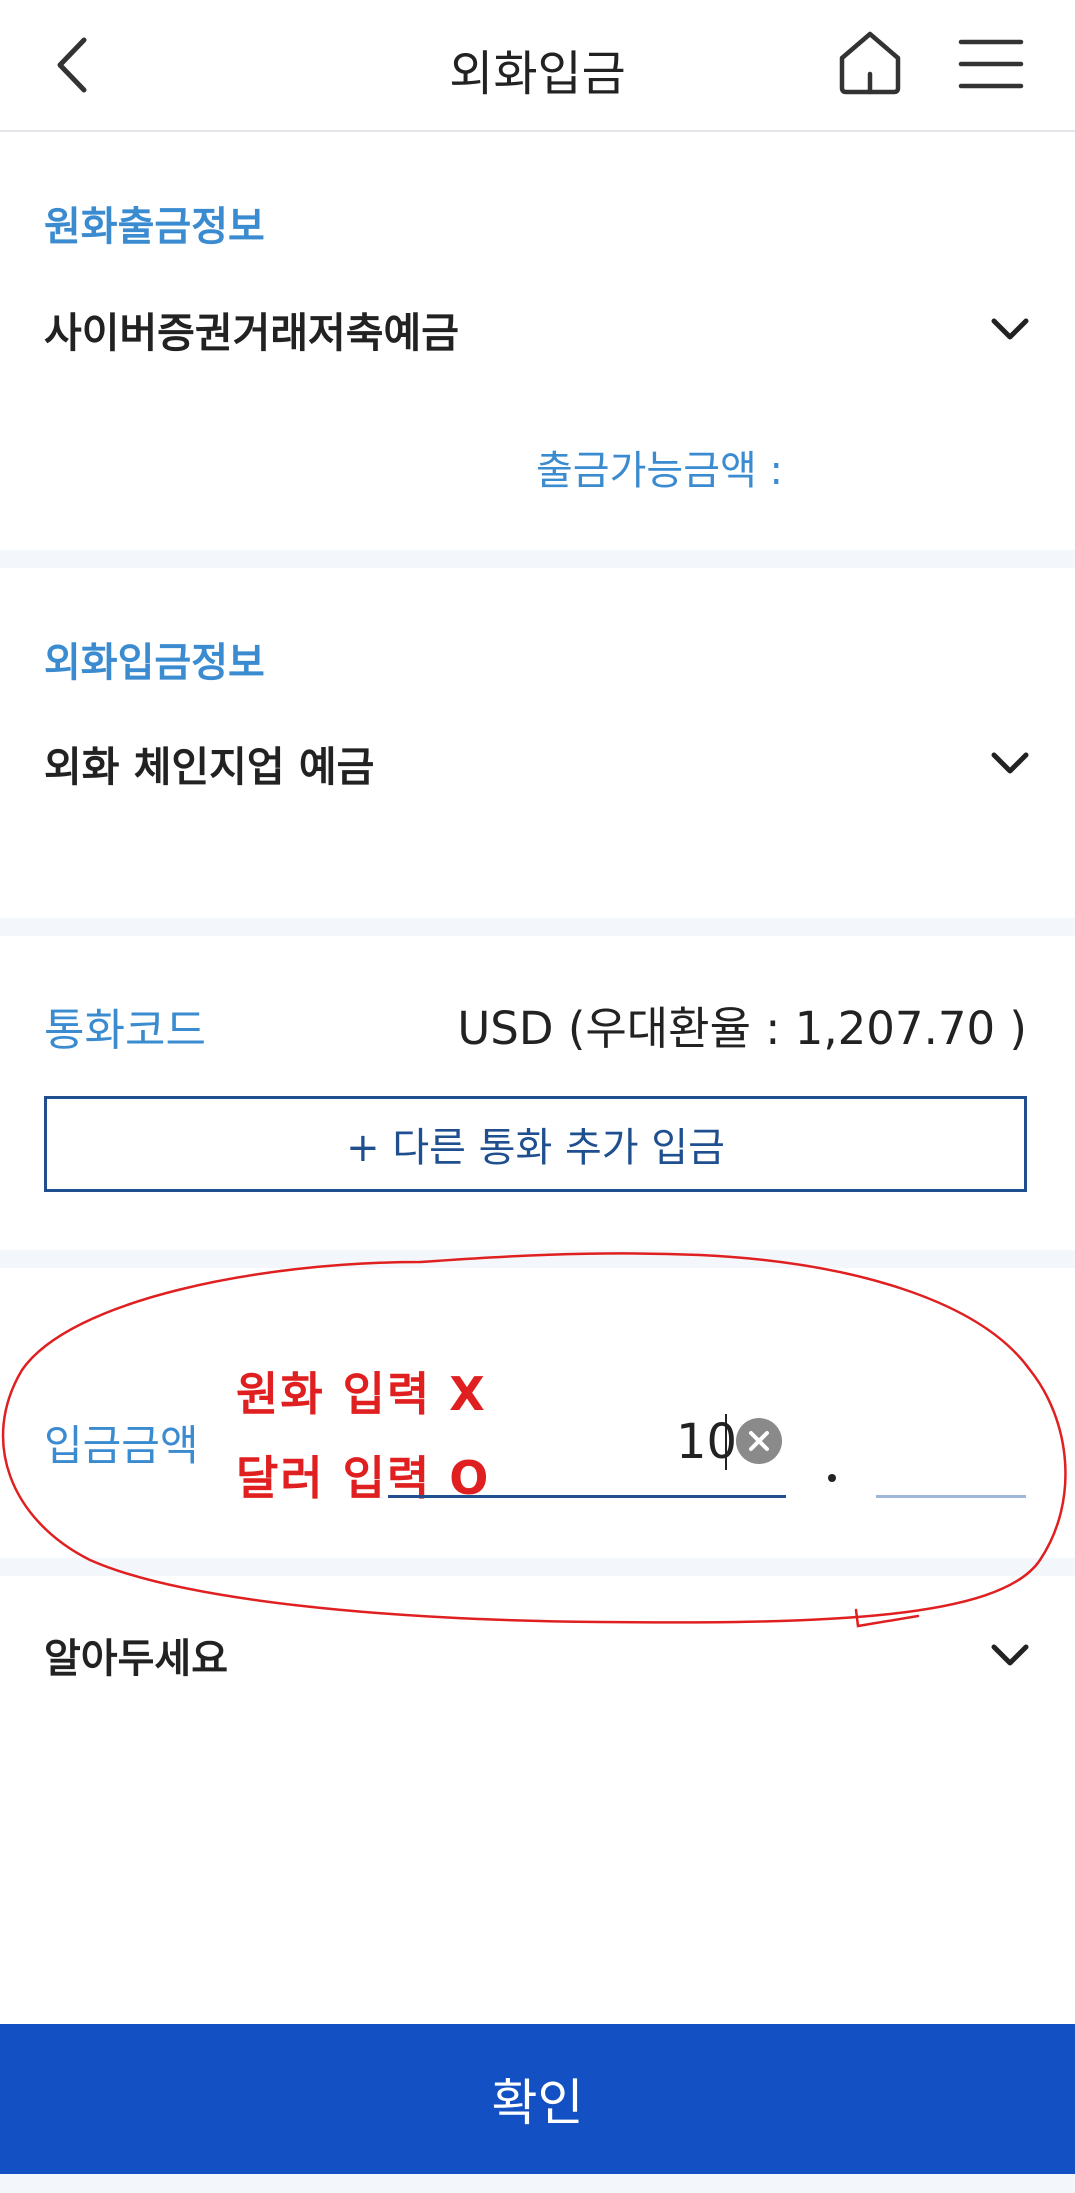 The height and width of the screenshot is (2193, 1075). What do you see at coordinates (154, 663) in the screenshot?
I see `deposit-section-title: 외화입금정보` at bounding box center [154, 663].